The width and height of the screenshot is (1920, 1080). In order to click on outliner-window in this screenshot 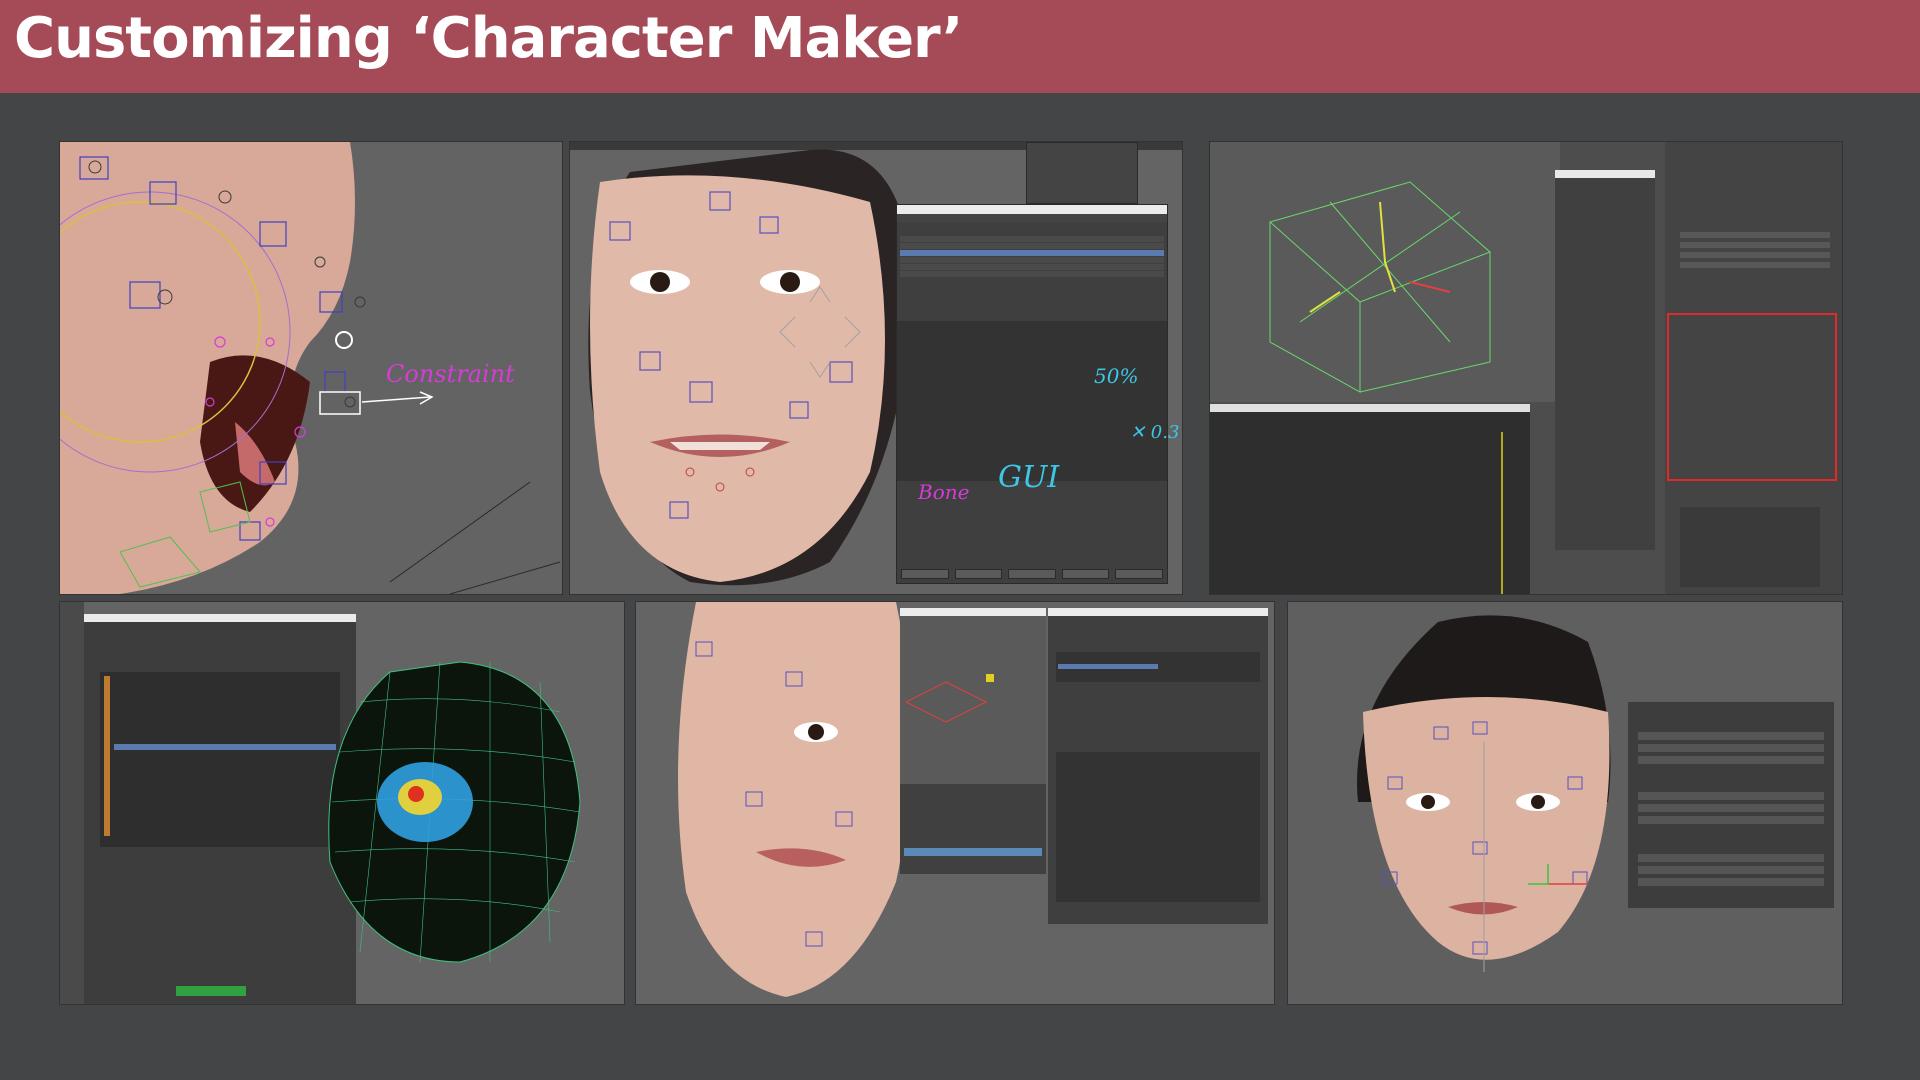, I will do `click(1082, 173)`.